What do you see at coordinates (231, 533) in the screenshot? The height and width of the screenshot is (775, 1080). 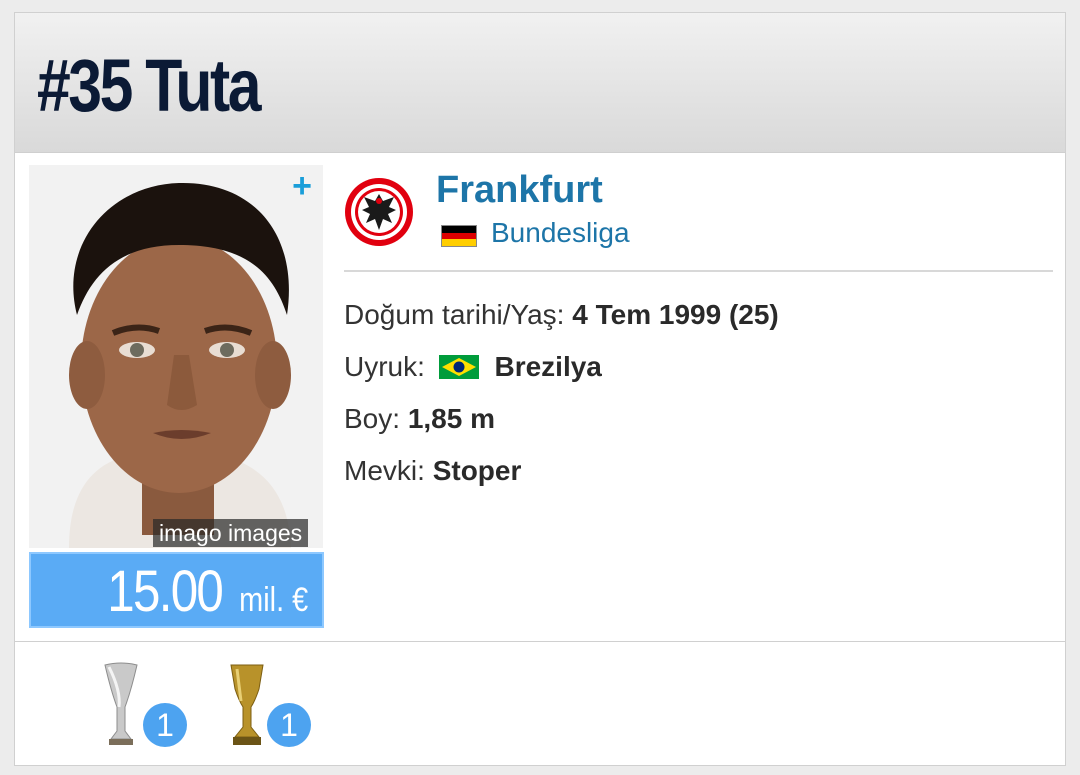 I see `photo-credit: imago images` at bounding box center [231, 533].